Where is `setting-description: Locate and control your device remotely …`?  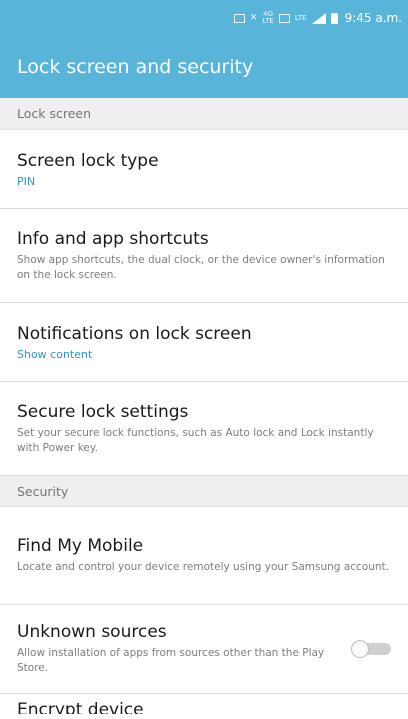 setting-description: Locate and control your device remotely … is located at coordinates (203, 567).